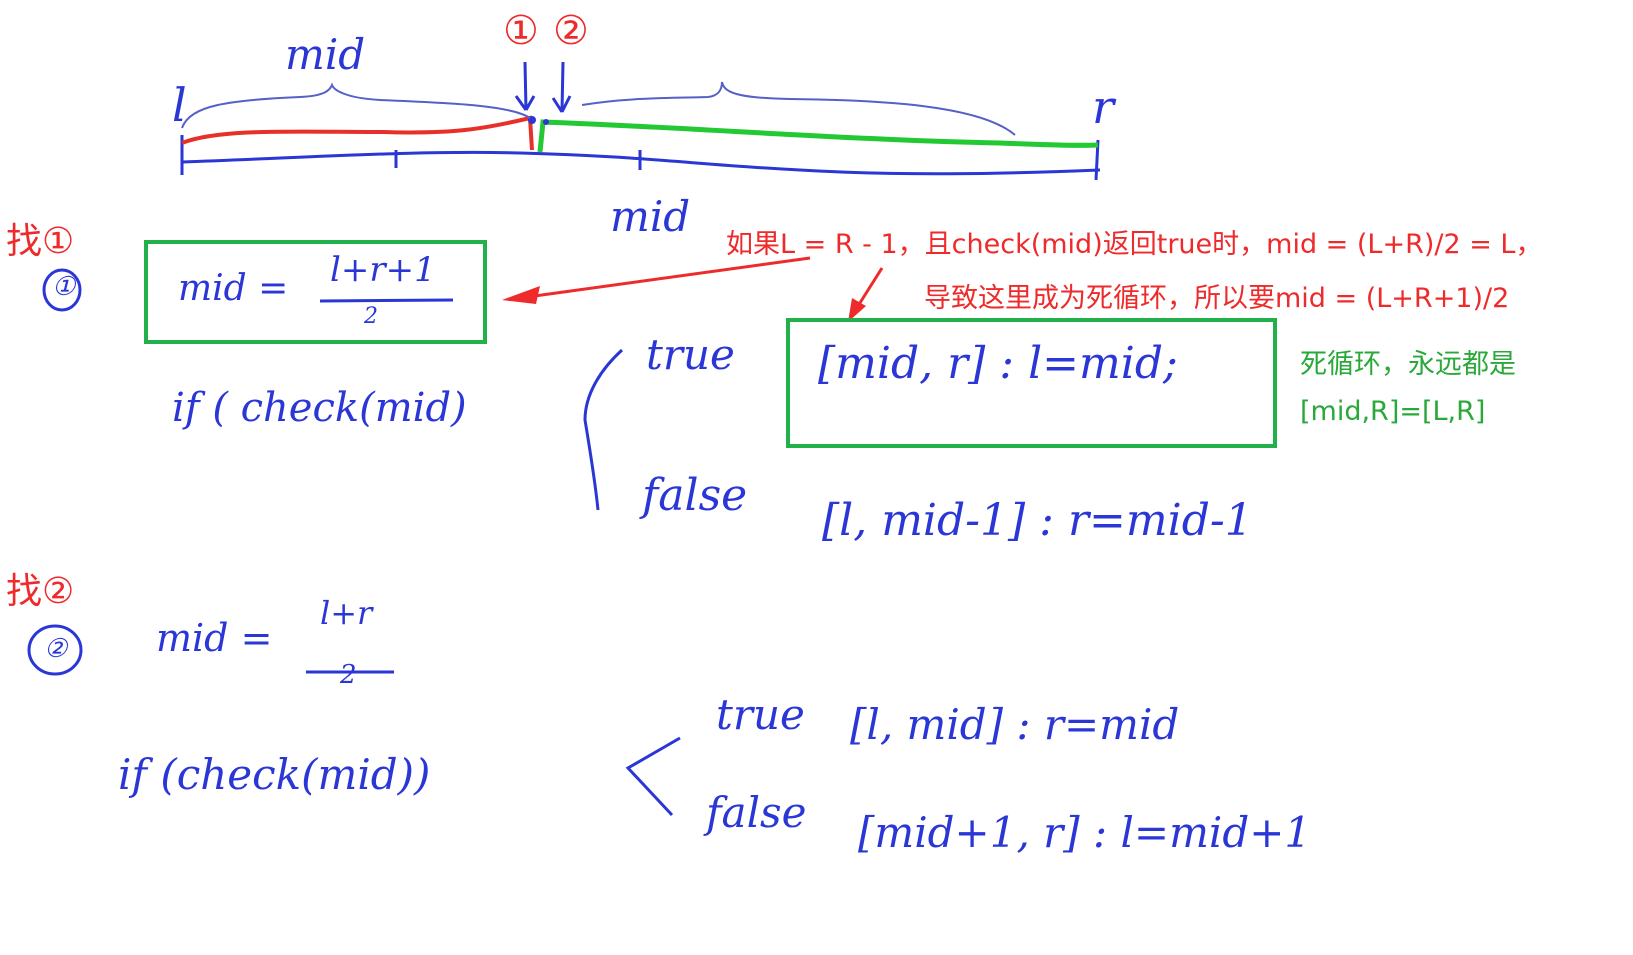 The height and width of the screenshot is (955, 1633). I want to click on case2-condition: if (check(mid)), so click(274, 774).